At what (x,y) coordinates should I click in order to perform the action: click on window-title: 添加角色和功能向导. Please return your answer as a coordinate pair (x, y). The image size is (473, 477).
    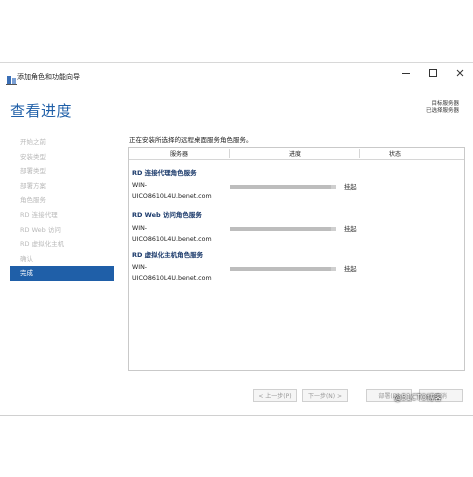
    Looking at the image, I should click on (48, 77).